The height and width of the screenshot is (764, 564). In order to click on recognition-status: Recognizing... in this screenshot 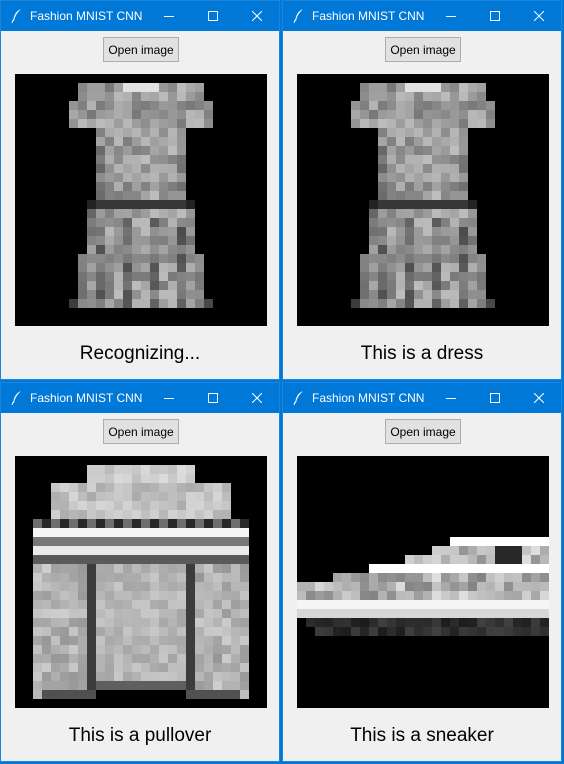, I will do `click(140, 353)`.